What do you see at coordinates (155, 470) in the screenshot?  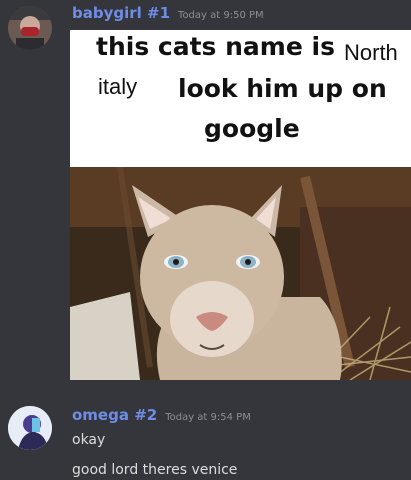 I see `message-text-line: good lord theres venice` at bounding box center [155, 470].